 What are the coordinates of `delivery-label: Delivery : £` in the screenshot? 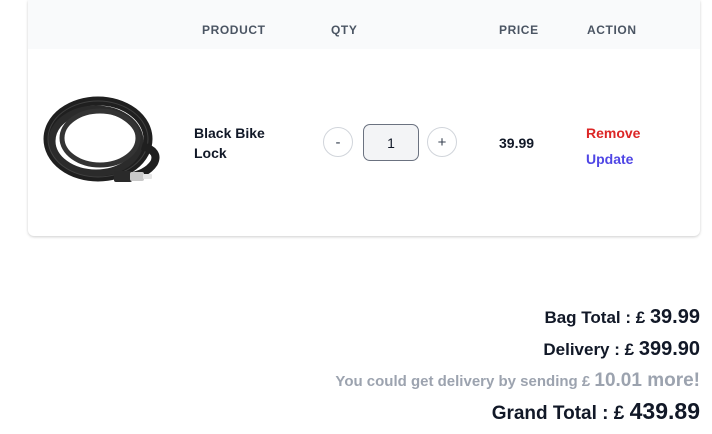 It's located at (589, 349).